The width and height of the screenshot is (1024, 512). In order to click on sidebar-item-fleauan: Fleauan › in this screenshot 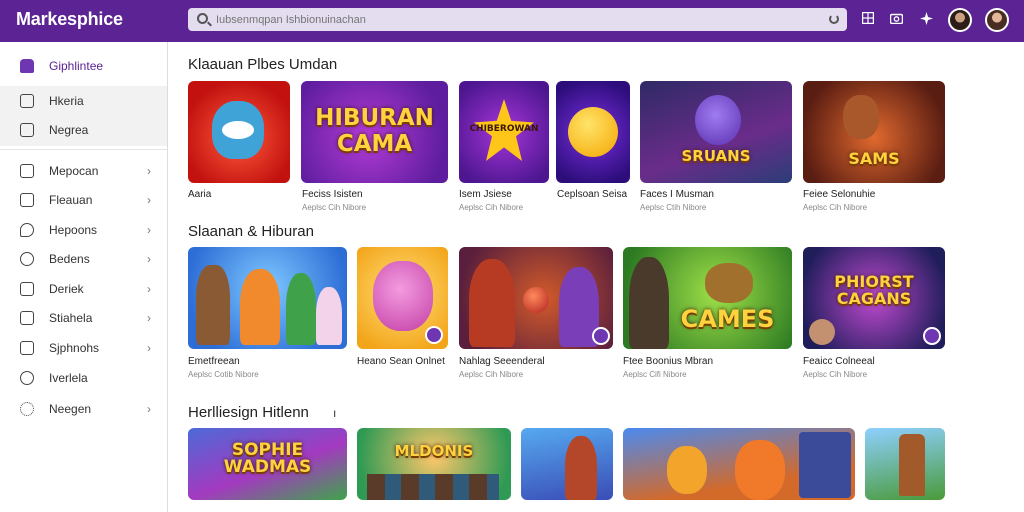, I will do `click(83, 200)`.